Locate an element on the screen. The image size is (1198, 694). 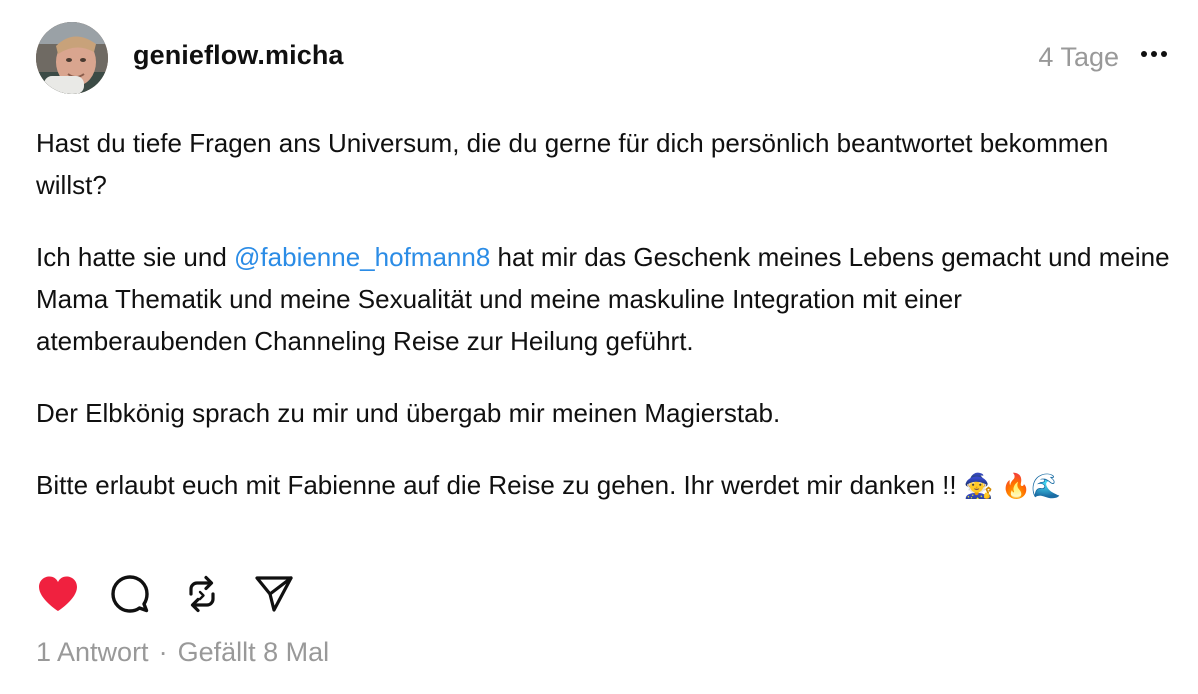
like-button is located at coordinates (58, 594).